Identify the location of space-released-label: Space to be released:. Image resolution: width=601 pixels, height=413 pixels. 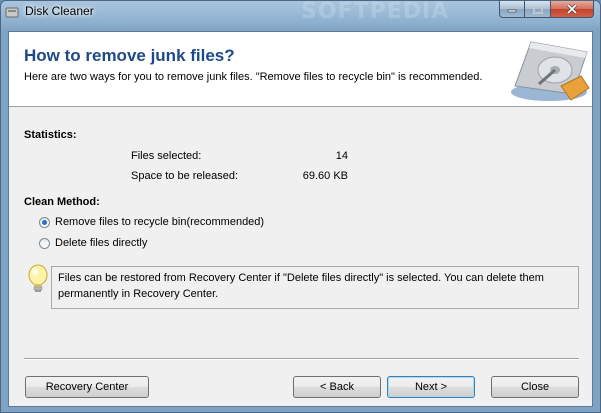
(185, 176).